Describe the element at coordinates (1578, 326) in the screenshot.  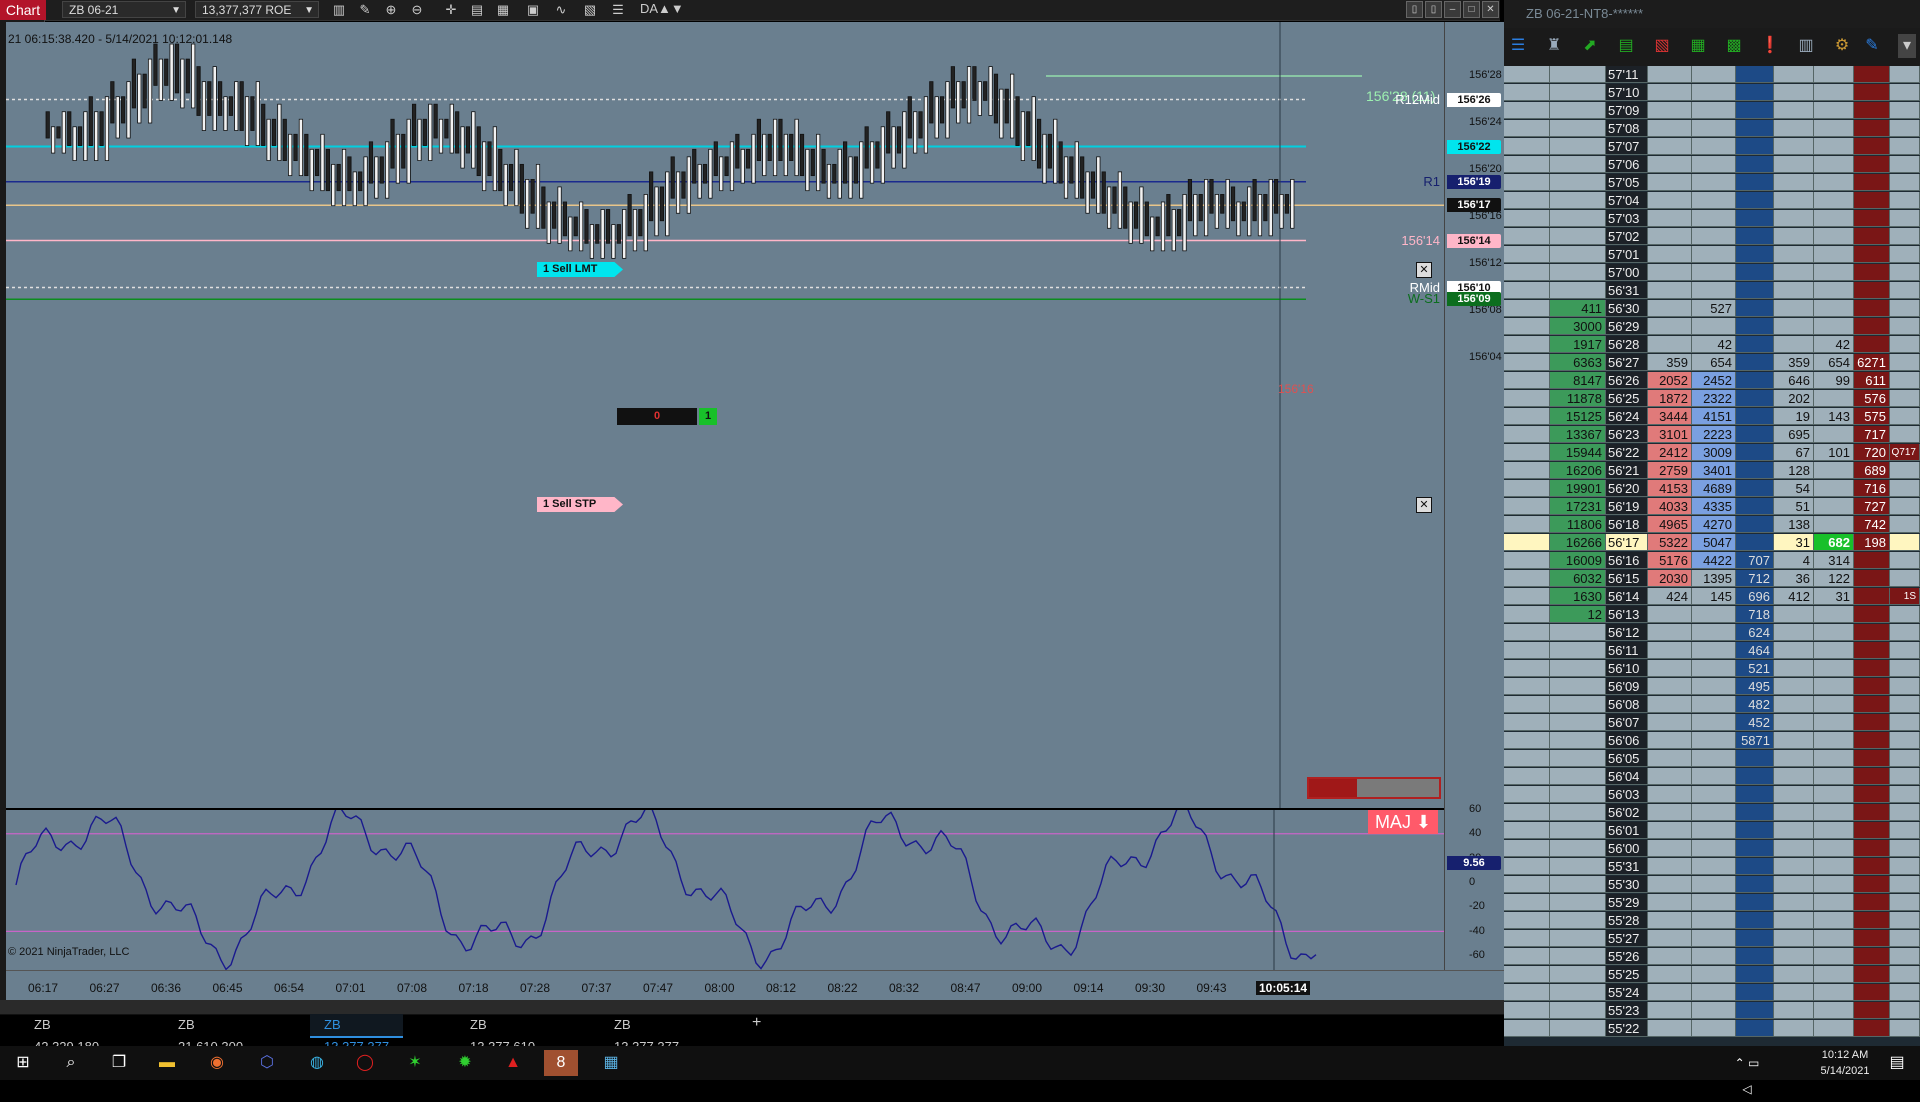
I see `ladder-cell: 3000` at that location.